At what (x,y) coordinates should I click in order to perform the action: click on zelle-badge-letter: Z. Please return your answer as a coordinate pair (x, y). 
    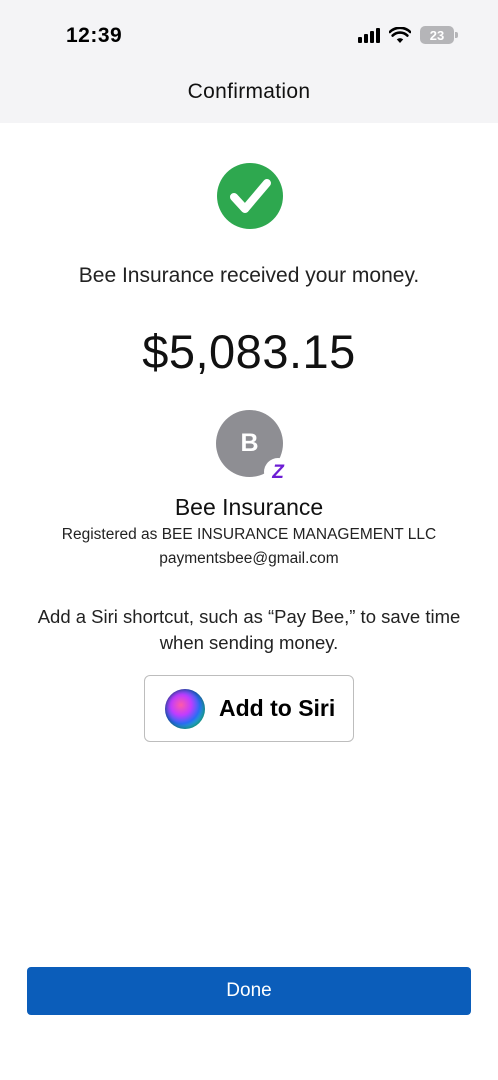
    Looking at the image, I should click on (278, 472).